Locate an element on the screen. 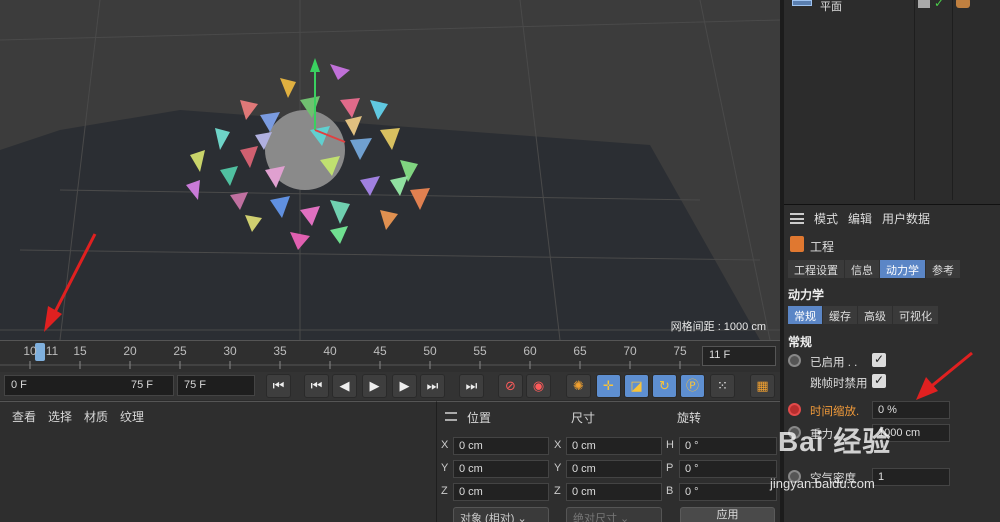  play-icon: ▶ is located at coordinates (374, 386).